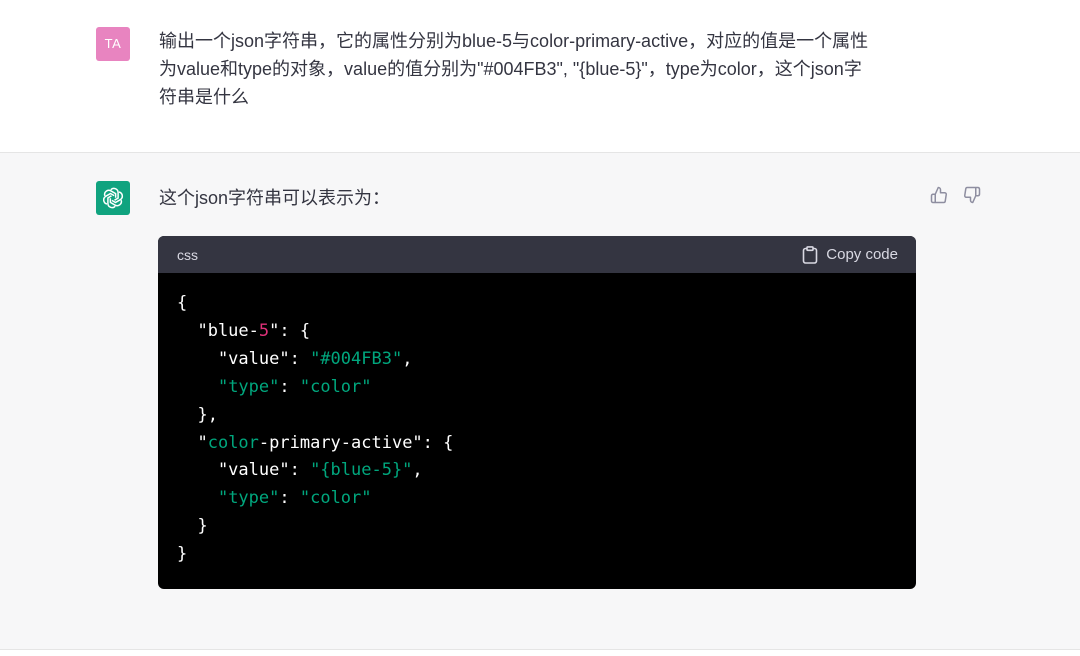  Describe the element at coordinates (356, 442) in the screenshot. I see `code-token: -primary-active": {` at that location.